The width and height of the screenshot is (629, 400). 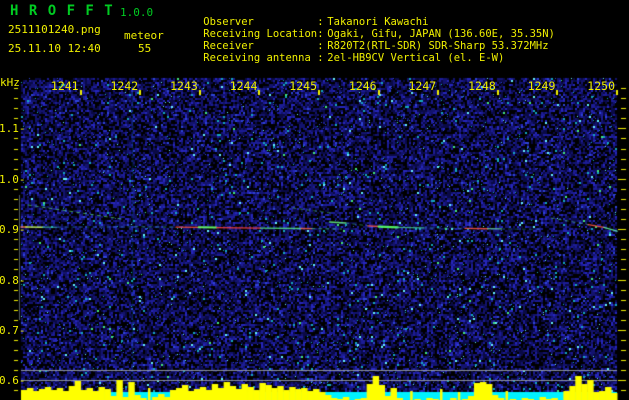 I want to click on x-tick-label: 1247, so click(x=422, y=86).